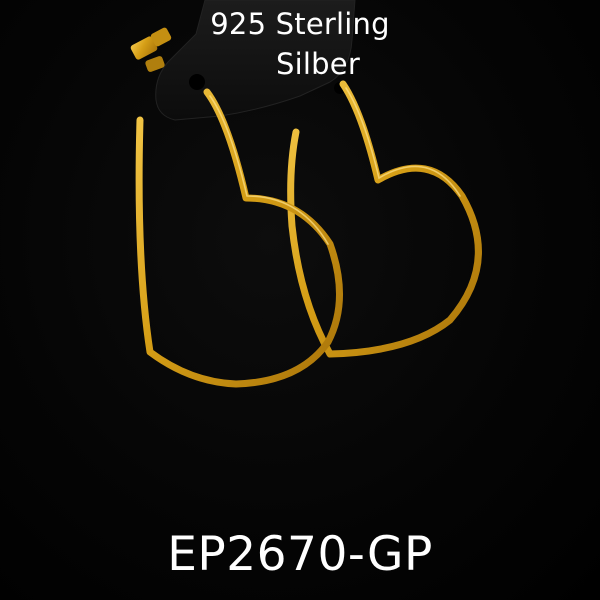  I want to click on heart-hoop-front-highlight, so click(269, 170).